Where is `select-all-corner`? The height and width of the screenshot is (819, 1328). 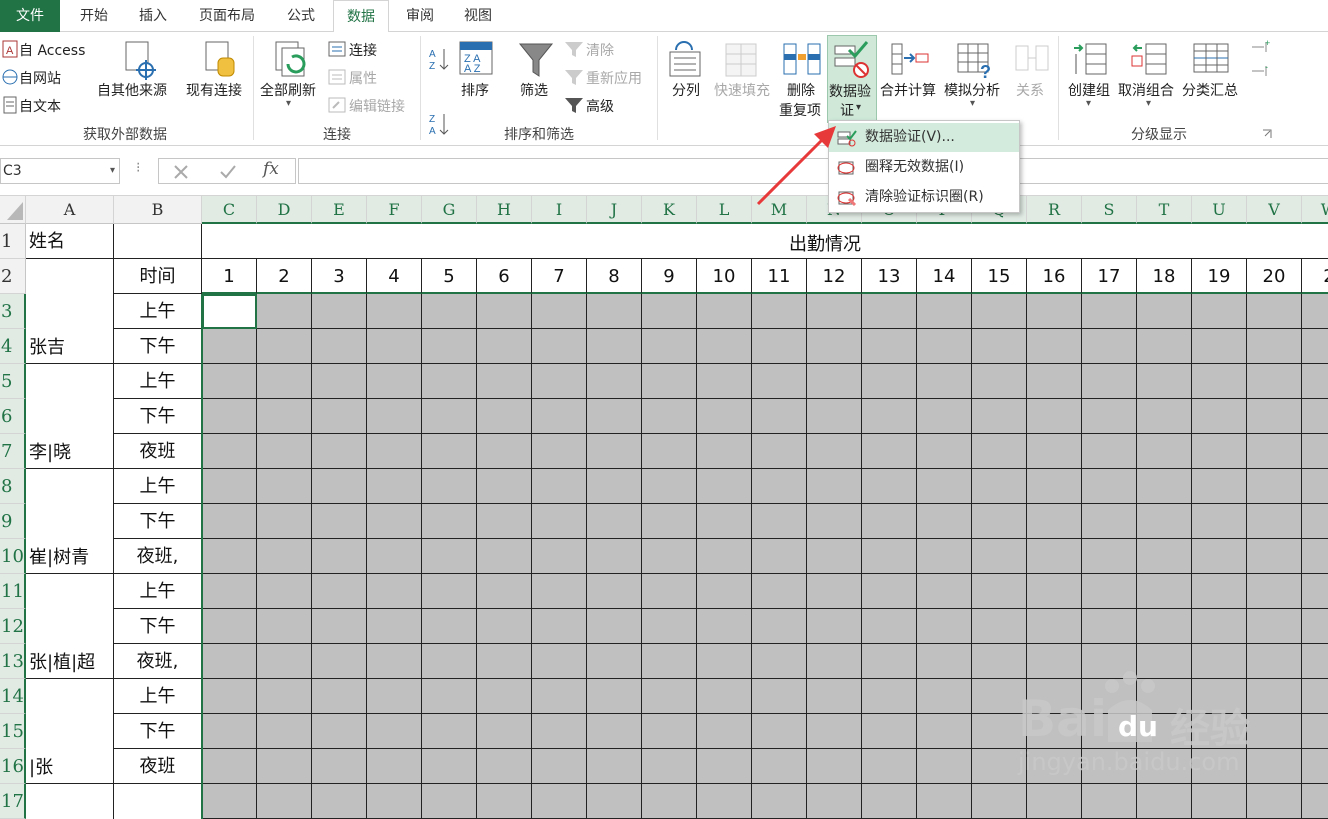
select-all-corner is located at coordinates (13, 210).